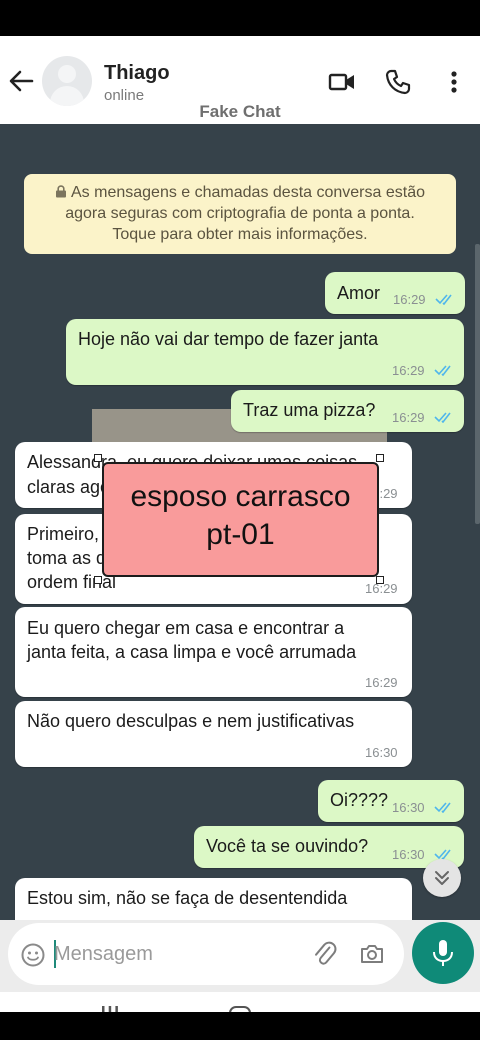 This screenshot has height=1040, width=480. What do you see at coordinates (33, 955) in the screenshot?
I see `emoji-icon` at bounding box center [33, 955].